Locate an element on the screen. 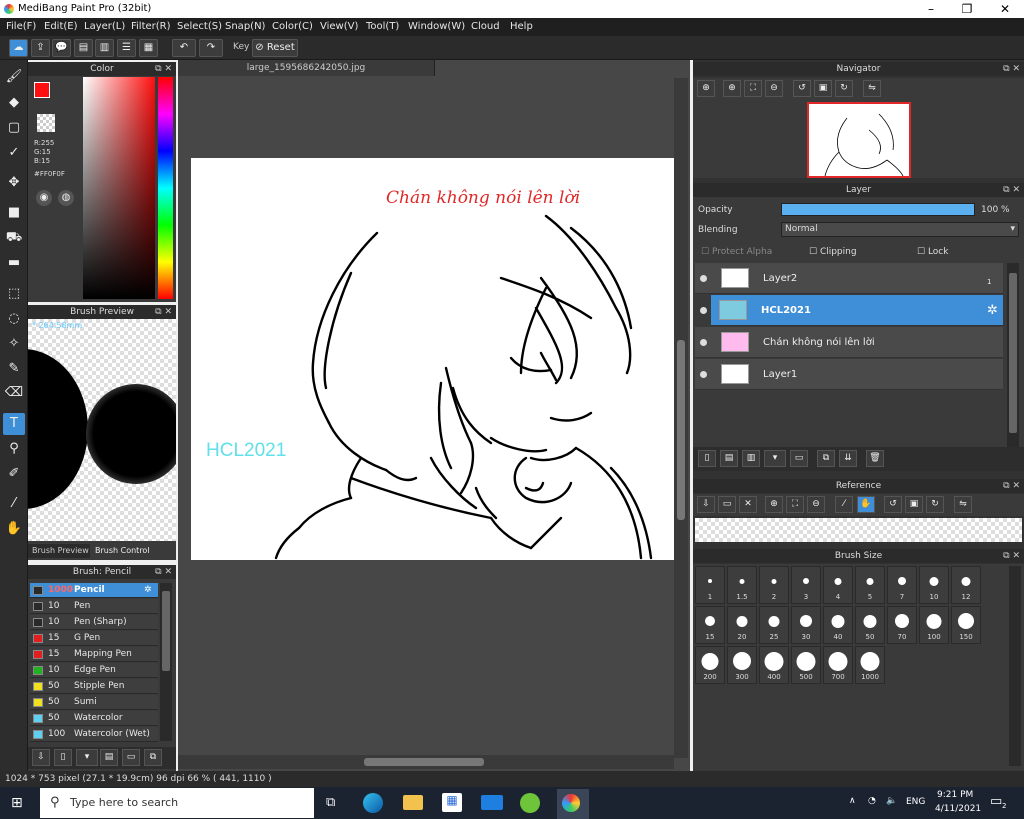  brush-item: 50 Stipple Pen is located at coordinates (94, 686).